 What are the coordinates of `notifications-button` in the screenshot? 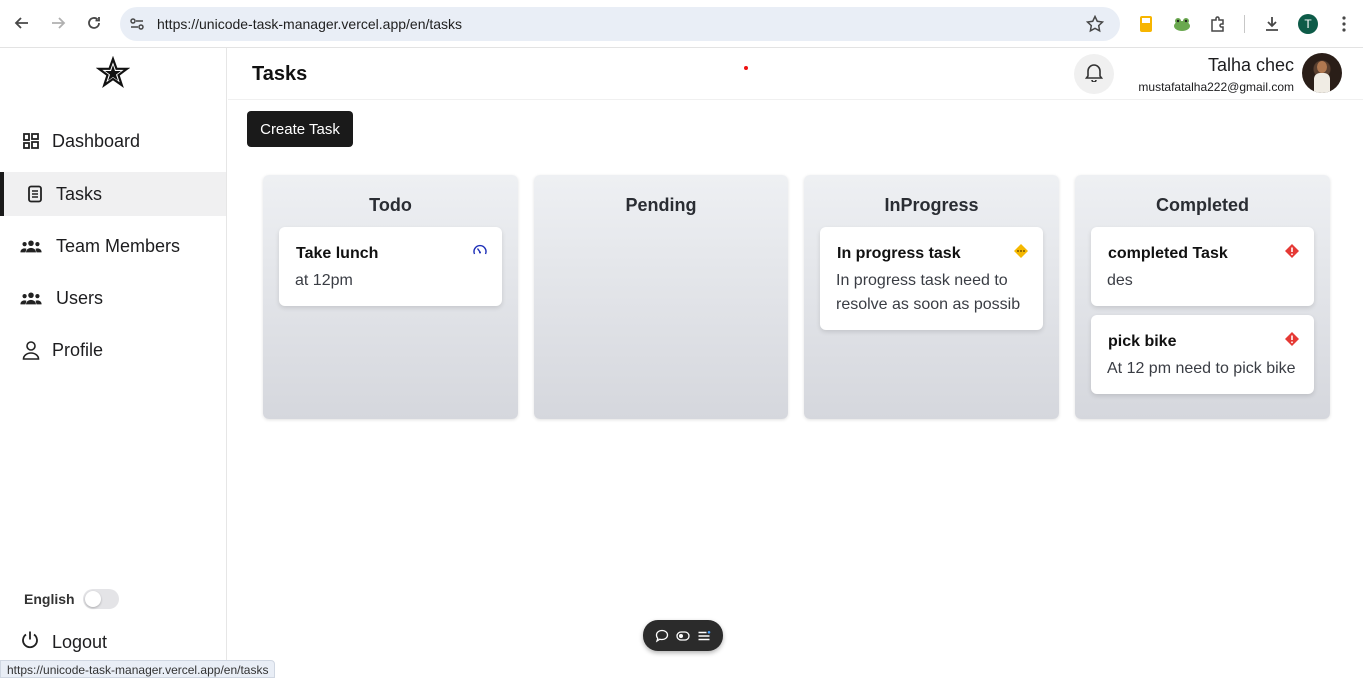 It's located at (1094, 74).